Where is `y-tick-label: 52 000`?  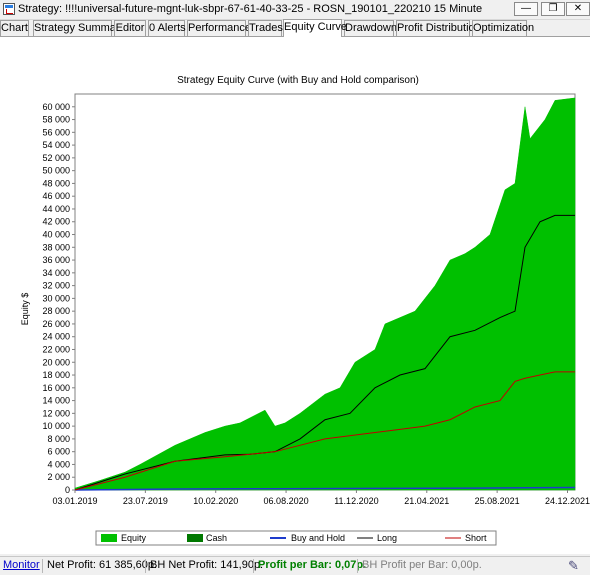
y-tick-label: 52 000 is located at coordinates (56, 158).